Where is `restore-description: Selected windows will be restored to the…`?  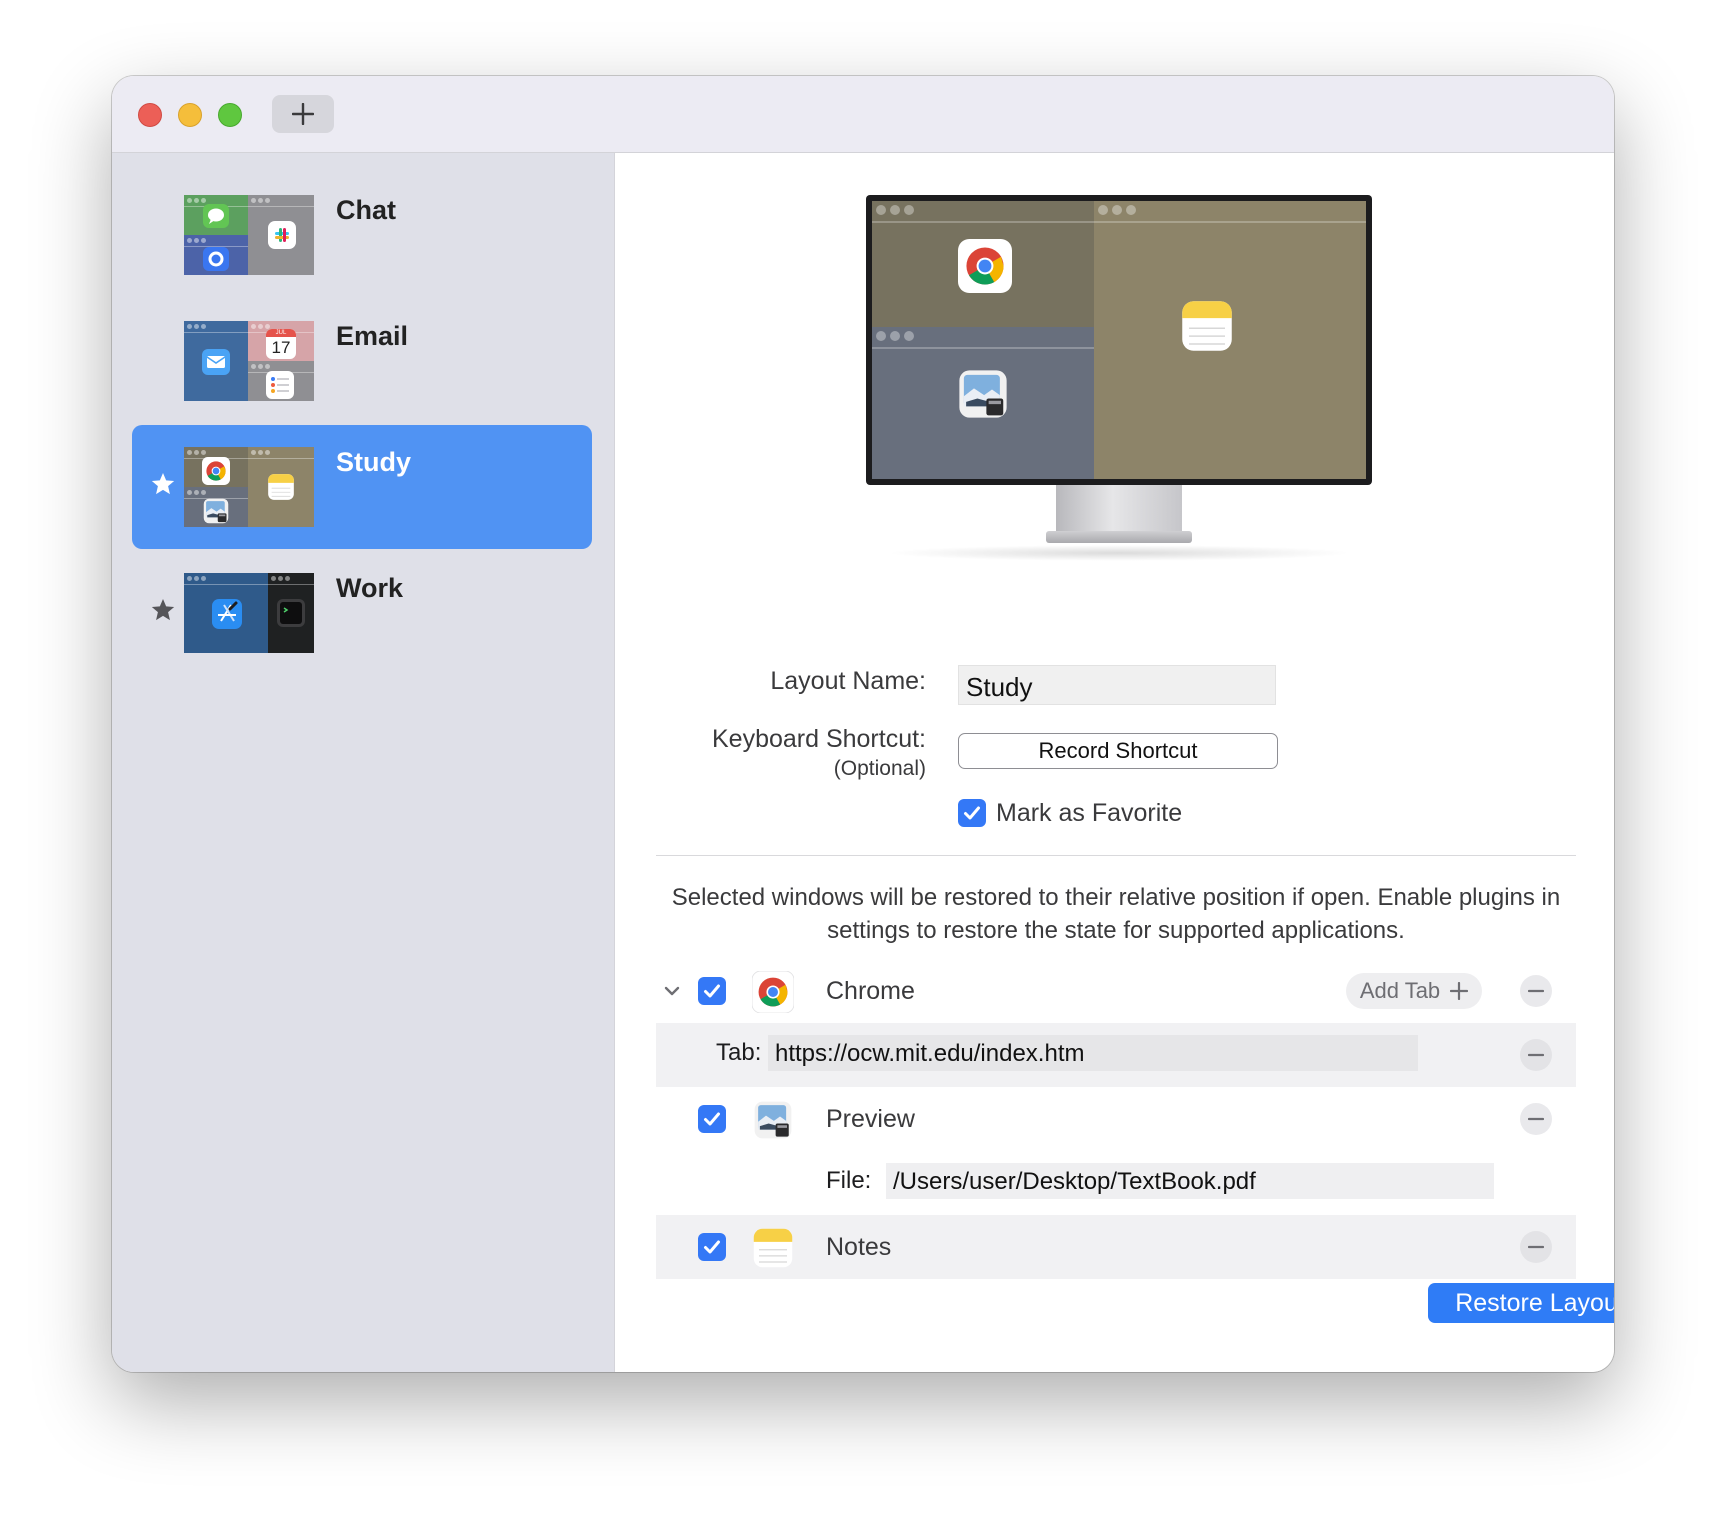 restore-description: Selected windows will be restored to the… is located at coordinates (1116, 914).